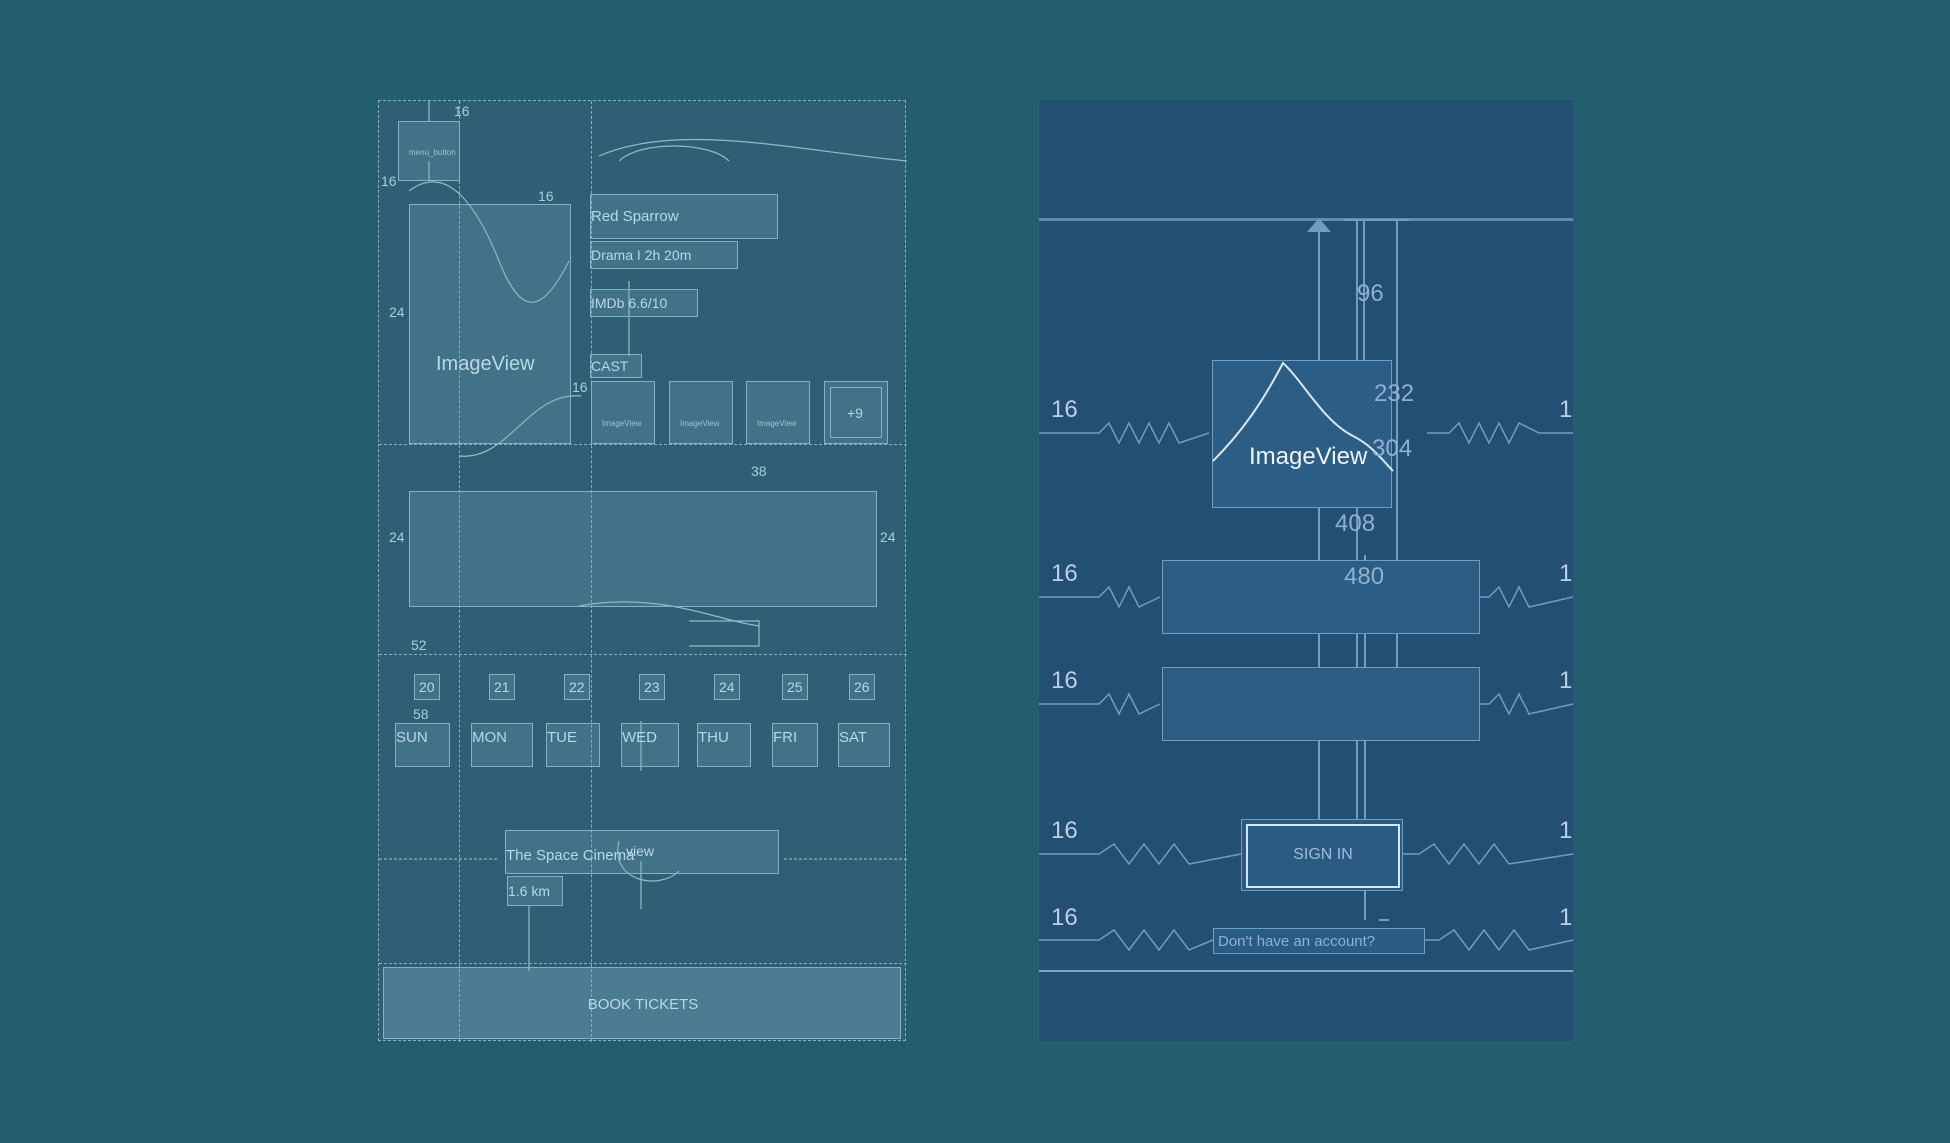  I want to click on dimension-label: 38, so click(759, 471).